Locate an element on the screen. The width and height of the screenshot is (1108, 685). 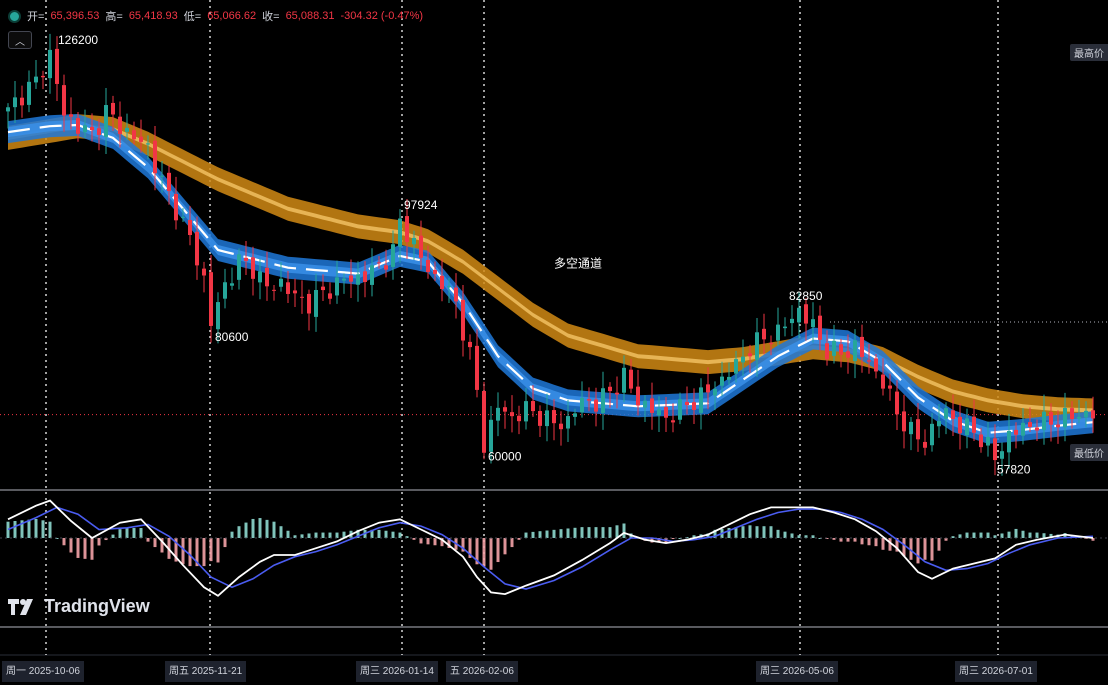
low-value: 65,066.62 is located at coordinates (232, 16).